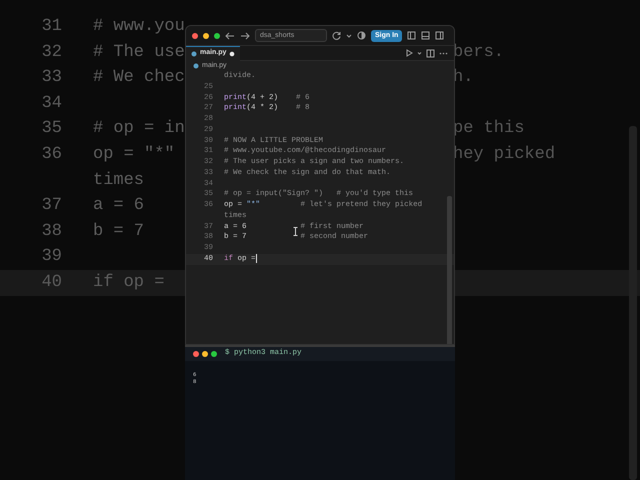 The height and width of the screenshot is (480, 640). Describe the element at coordinates (425, 35) in the screenshot. I see `panel-bottom-icon` at that location.